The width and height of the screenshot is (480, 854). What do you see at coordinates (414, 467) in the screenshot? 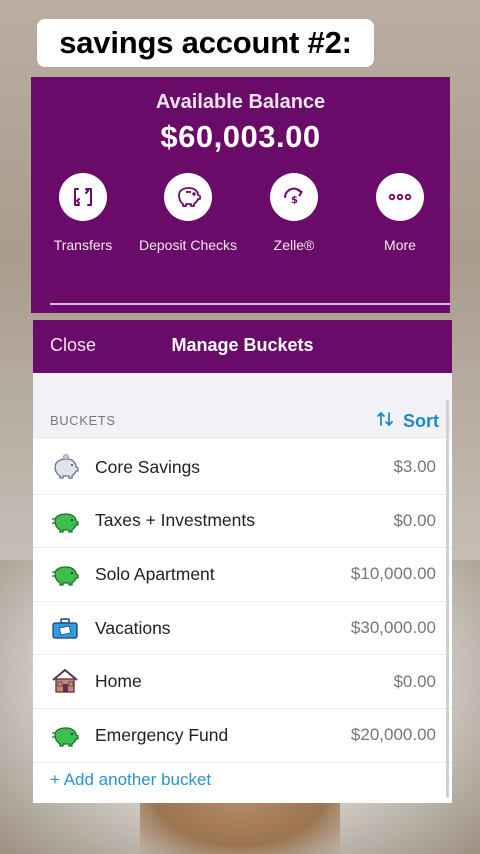
I see `bucket-amount: $3.00` at bounding box center [414, 467].